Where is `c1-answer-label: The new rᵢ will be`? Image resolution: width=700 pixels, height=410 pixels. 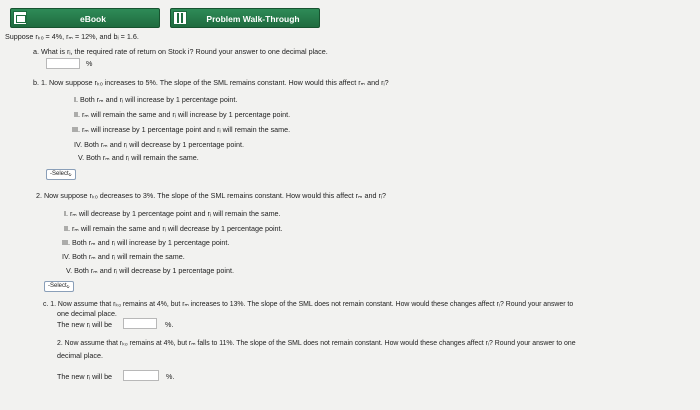 c1-answer-label: The new rᵢ will be is located at coordinates (85, 324).